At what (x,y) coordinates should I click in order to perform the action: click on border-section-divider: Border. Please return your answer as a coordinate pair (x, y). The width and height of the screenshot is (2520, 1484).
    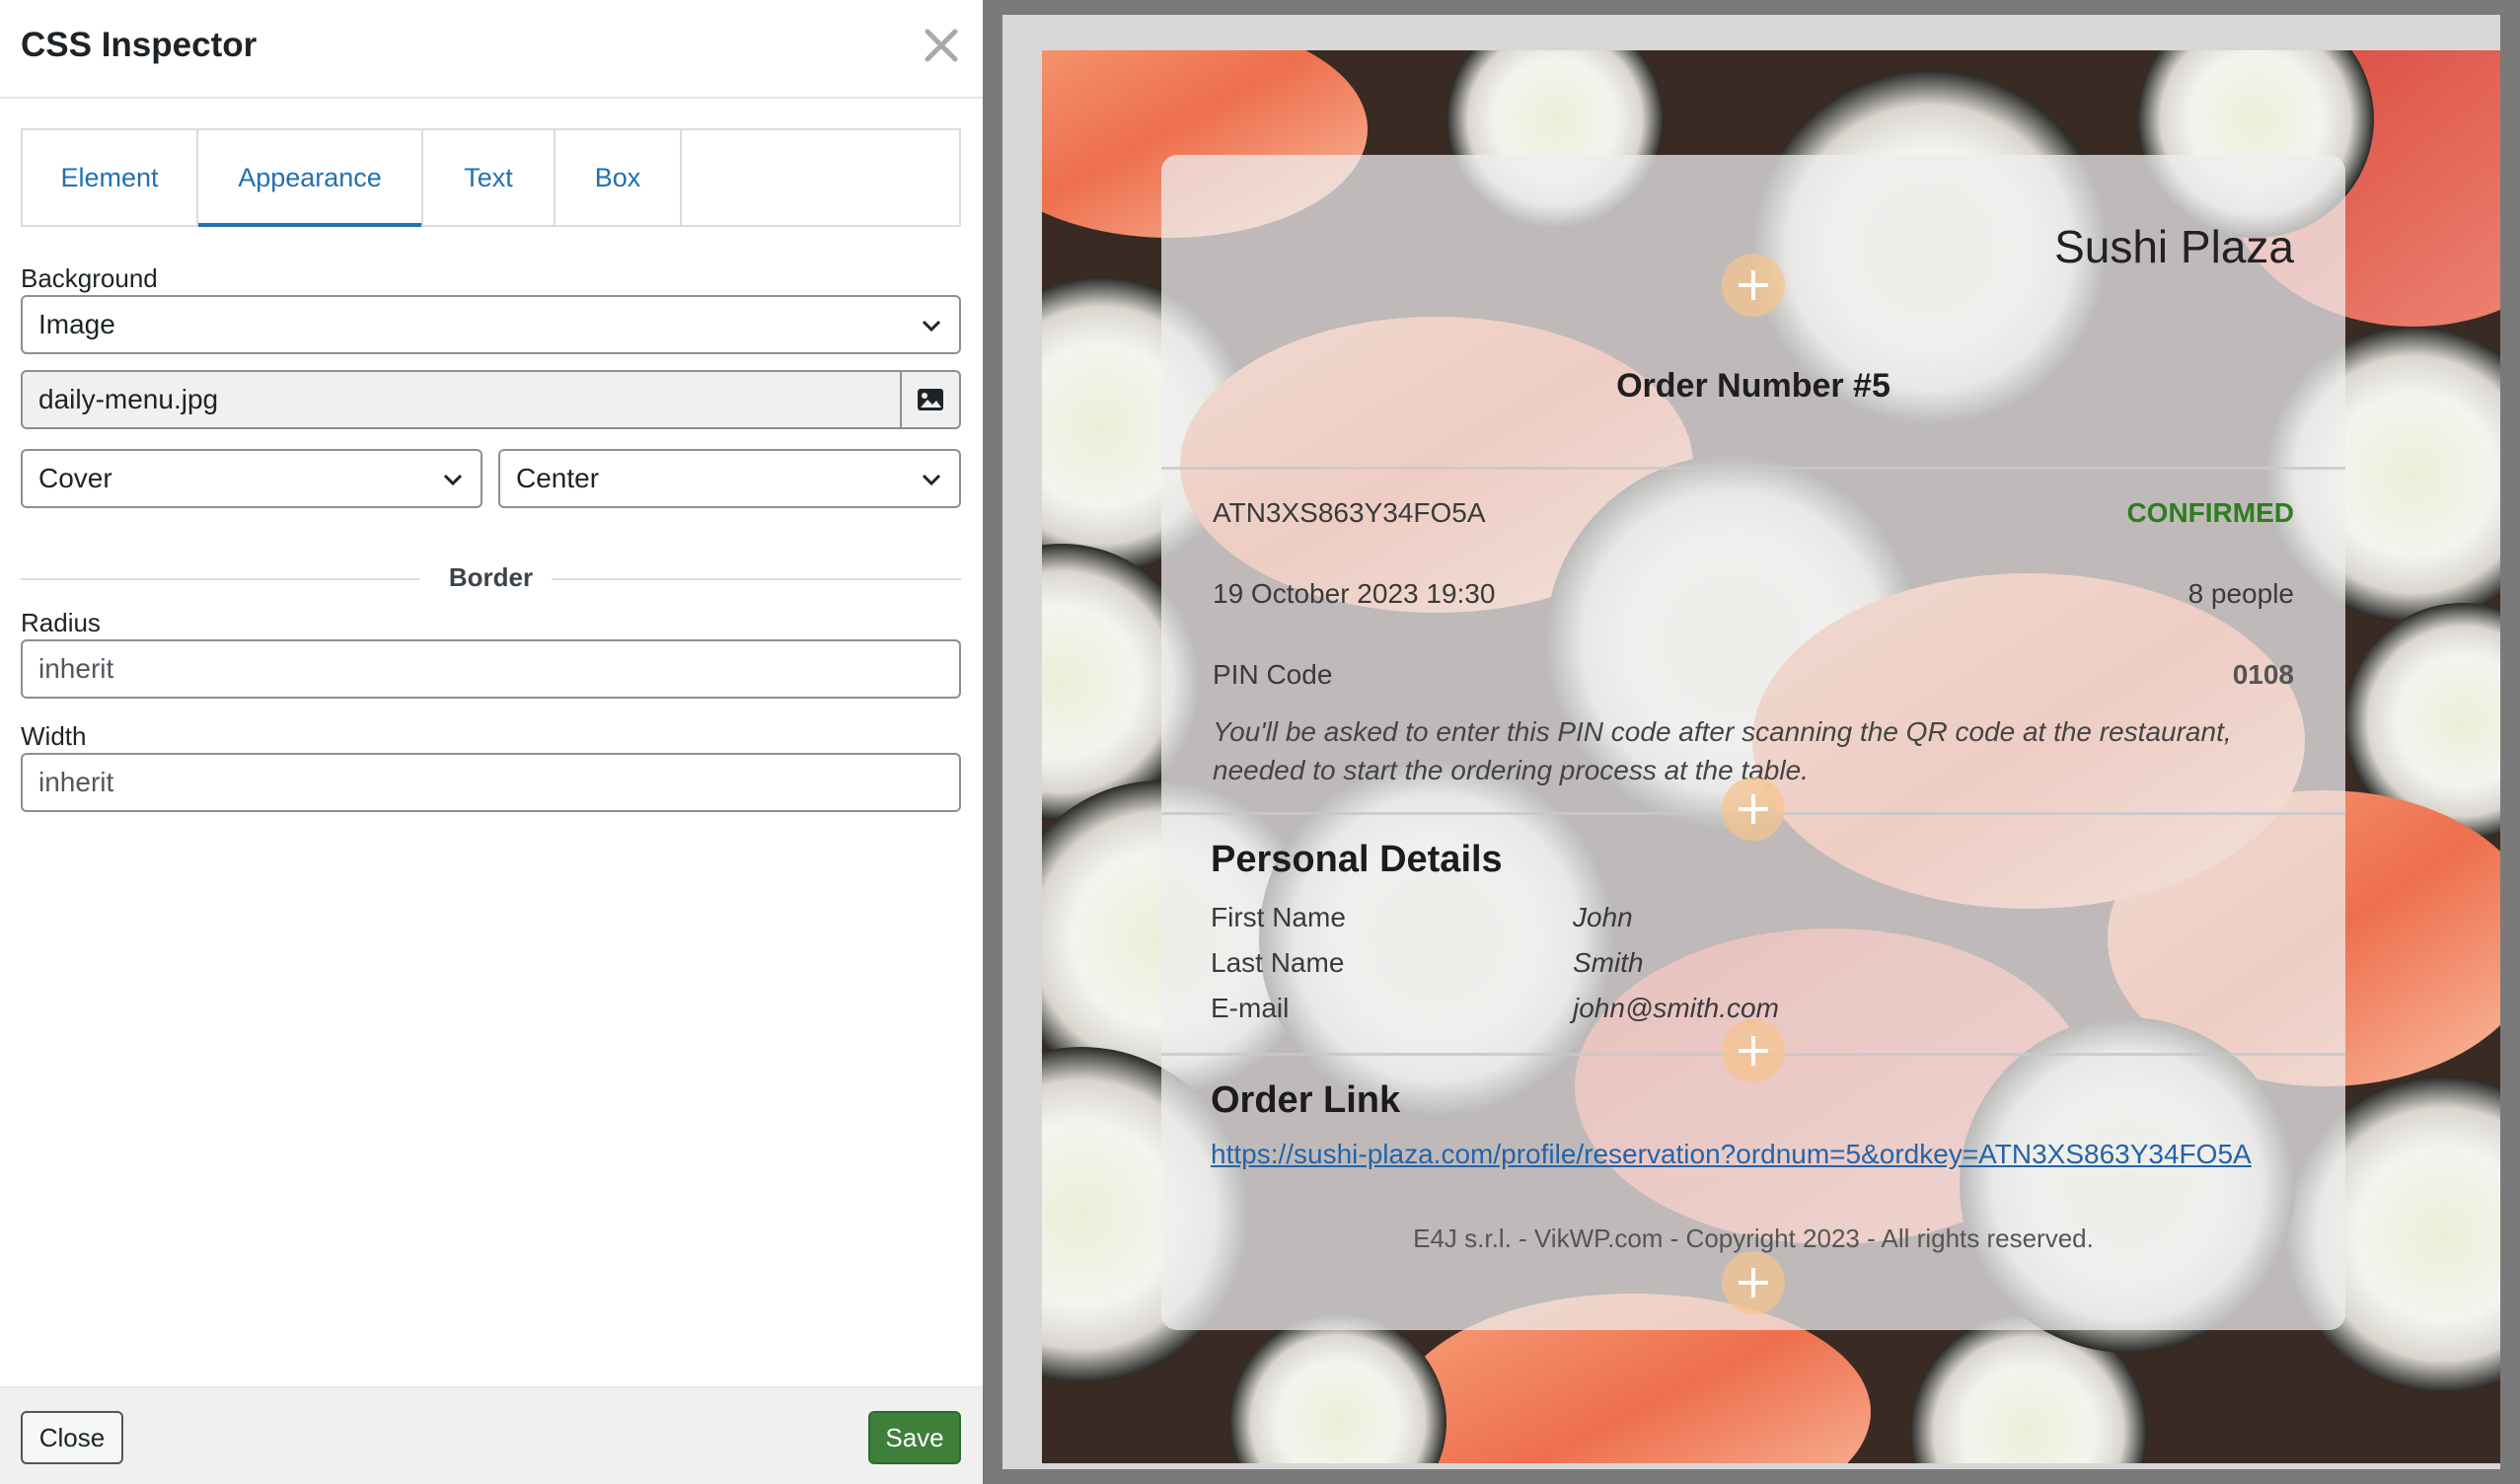
    Looking at the image, I should click on (491, 579).